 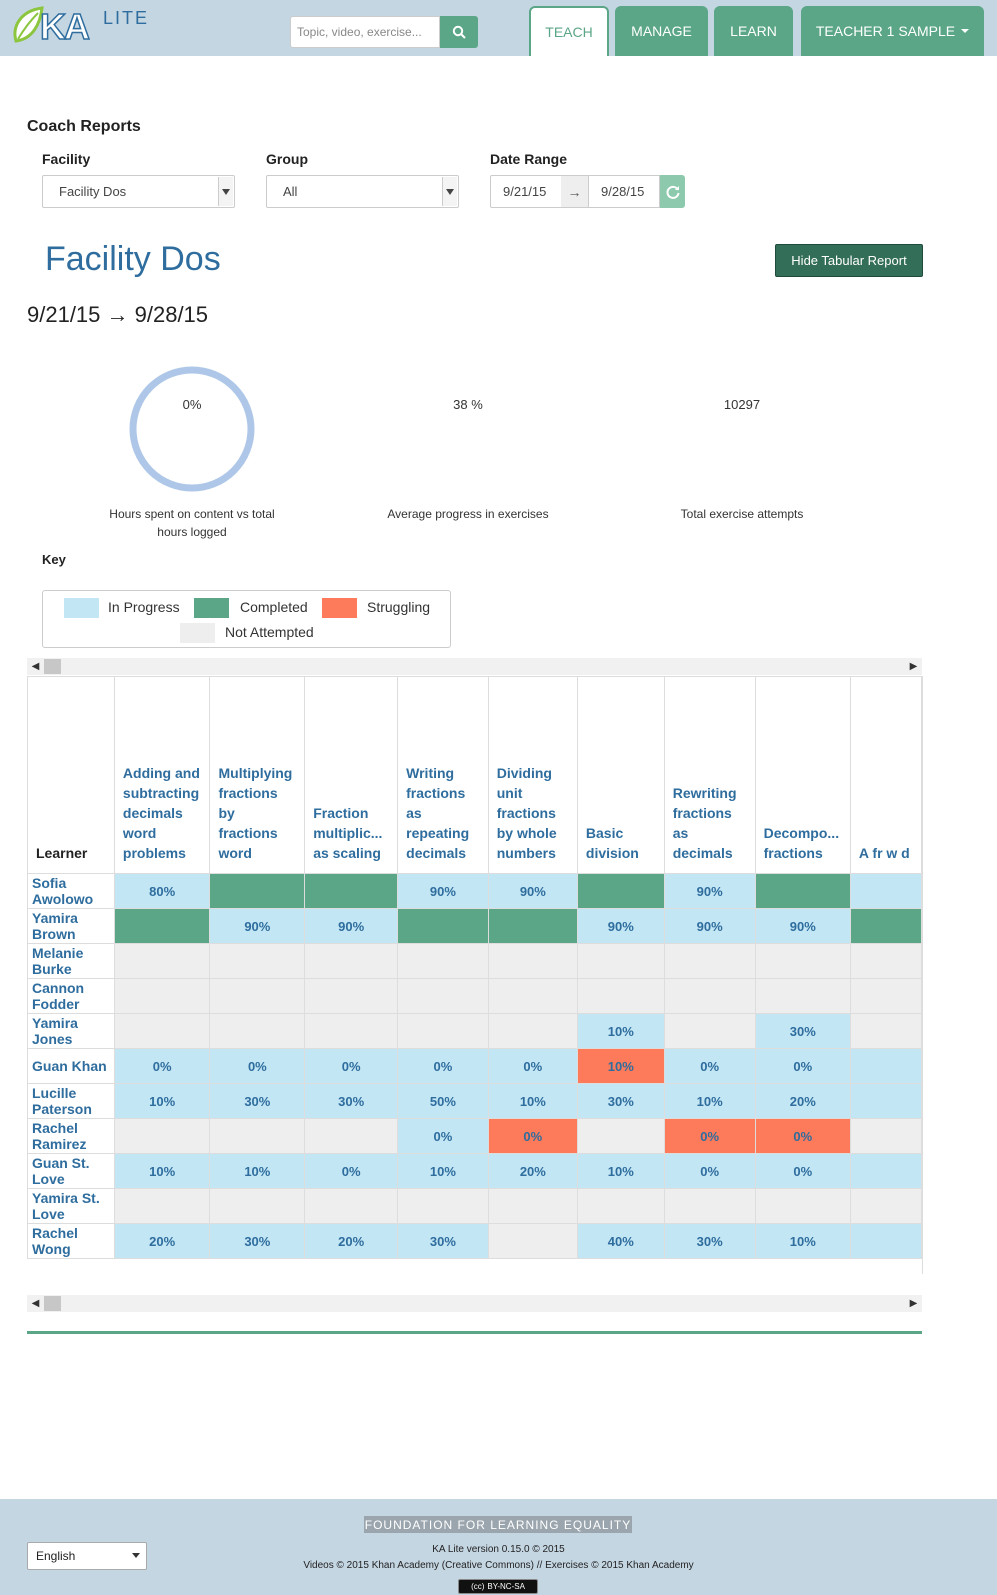 I want to click on exercise-header-link: Basic division, so click(x=621, y=843).